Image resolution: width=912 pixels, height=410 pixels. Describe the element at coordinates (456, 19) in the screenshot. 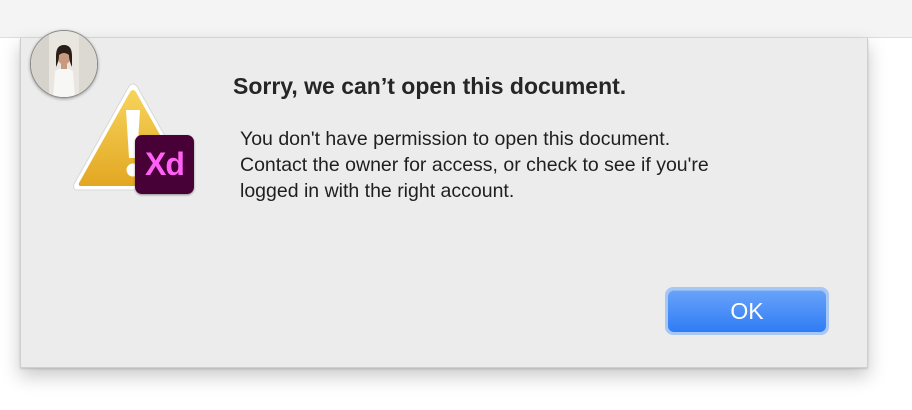

I see `window-top-bar` at that location.